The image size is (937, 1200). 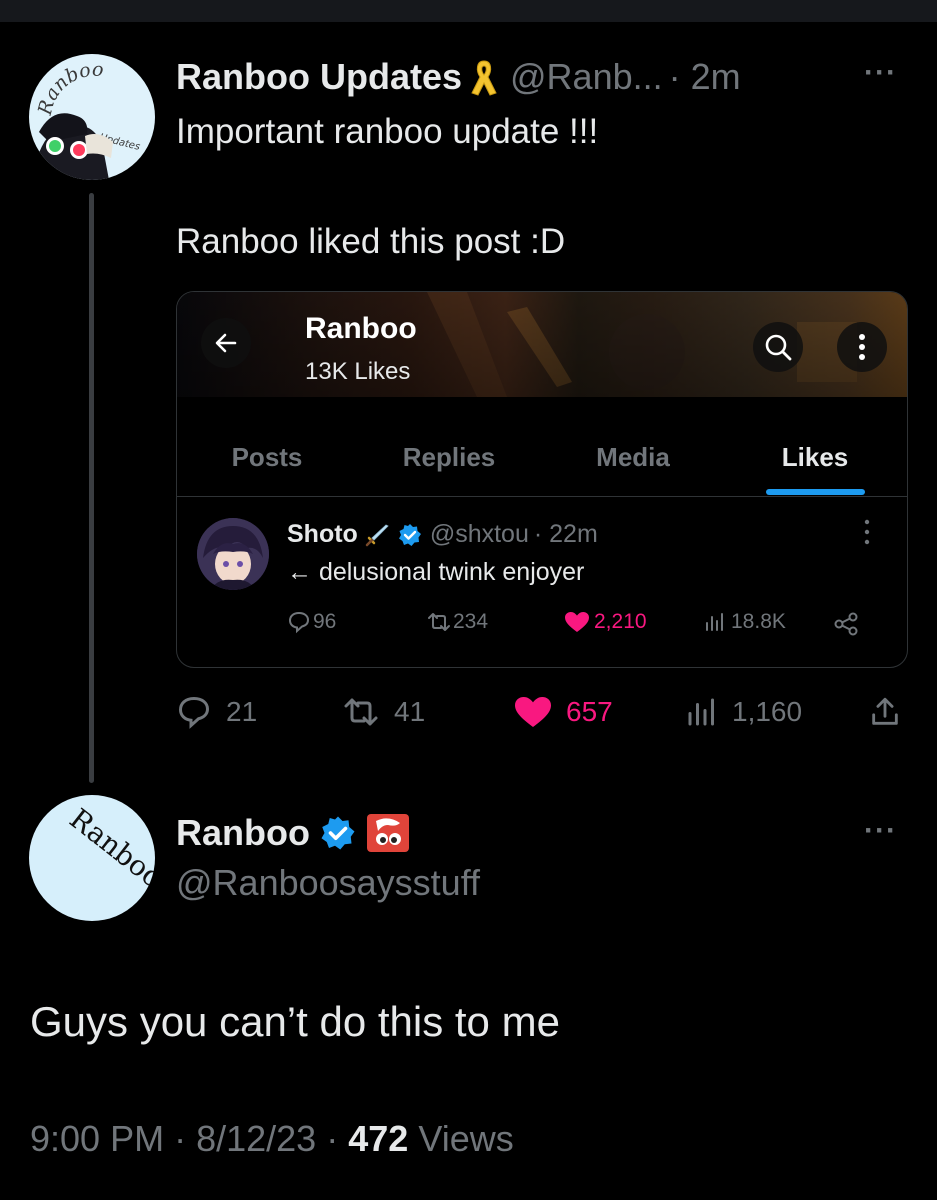 I want to click on thread-line, so click(x=91, y=488).